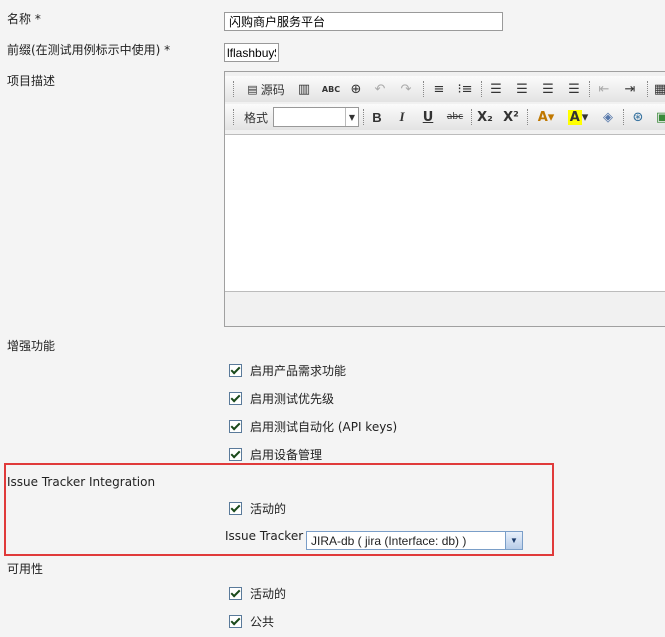 This screenshot has height=637, width=665. I want to click on priority-label: 启用测试优先级, so click(292, 398).